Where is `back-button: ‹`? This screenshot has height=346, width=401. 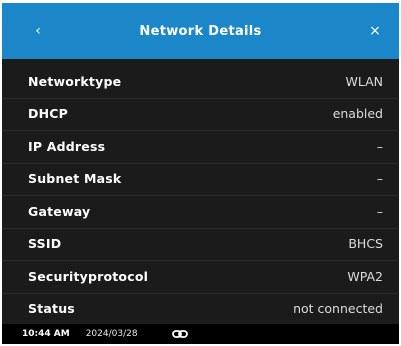
back-button: ‹ is located at coordinates (38, 31).